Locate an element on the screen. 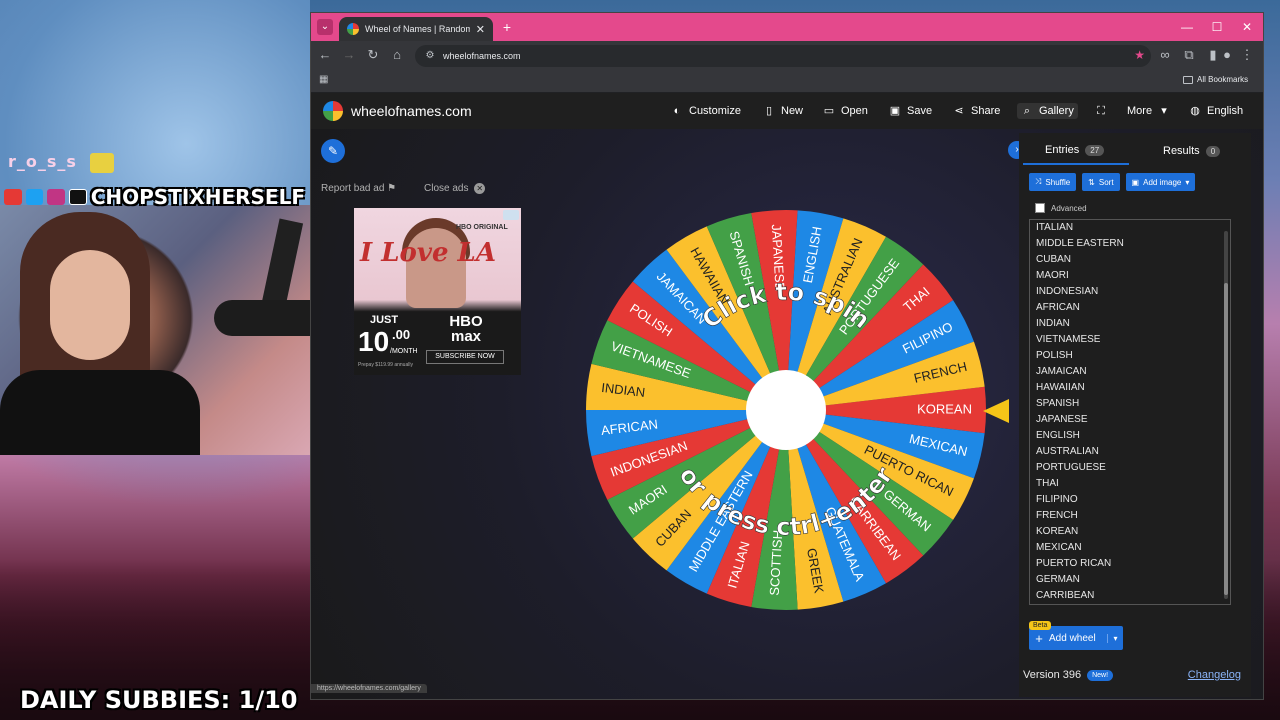 The height and width of the screenshot is (720, 1280). results-count-badge: 0 is located at coordinates (1213, 151).